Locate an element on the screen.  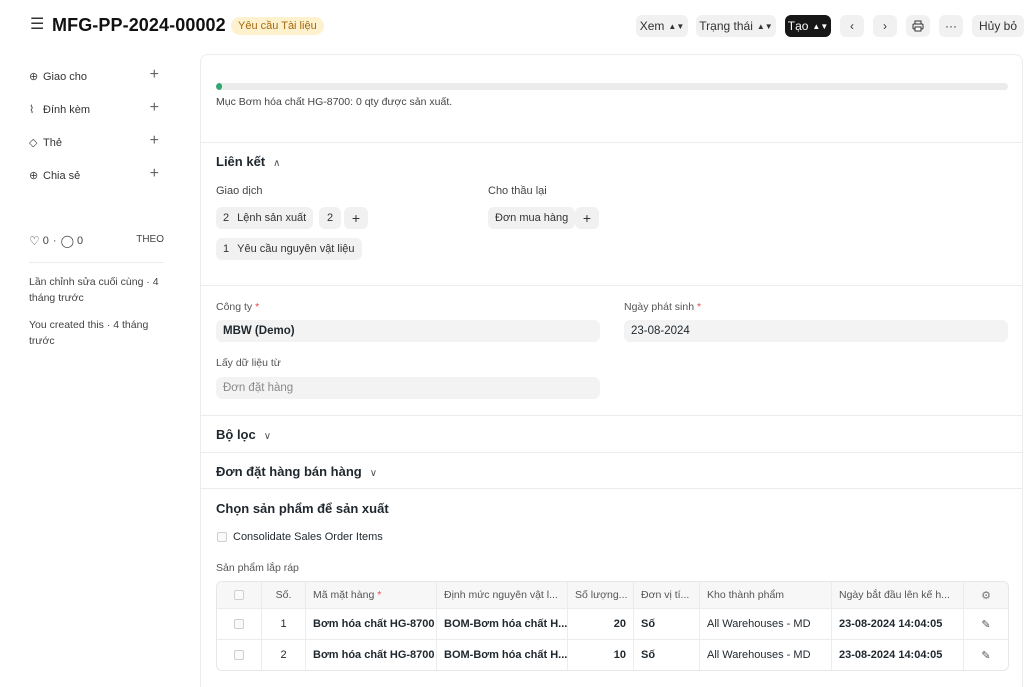
printer-icon is located at coordinates (918, 26).